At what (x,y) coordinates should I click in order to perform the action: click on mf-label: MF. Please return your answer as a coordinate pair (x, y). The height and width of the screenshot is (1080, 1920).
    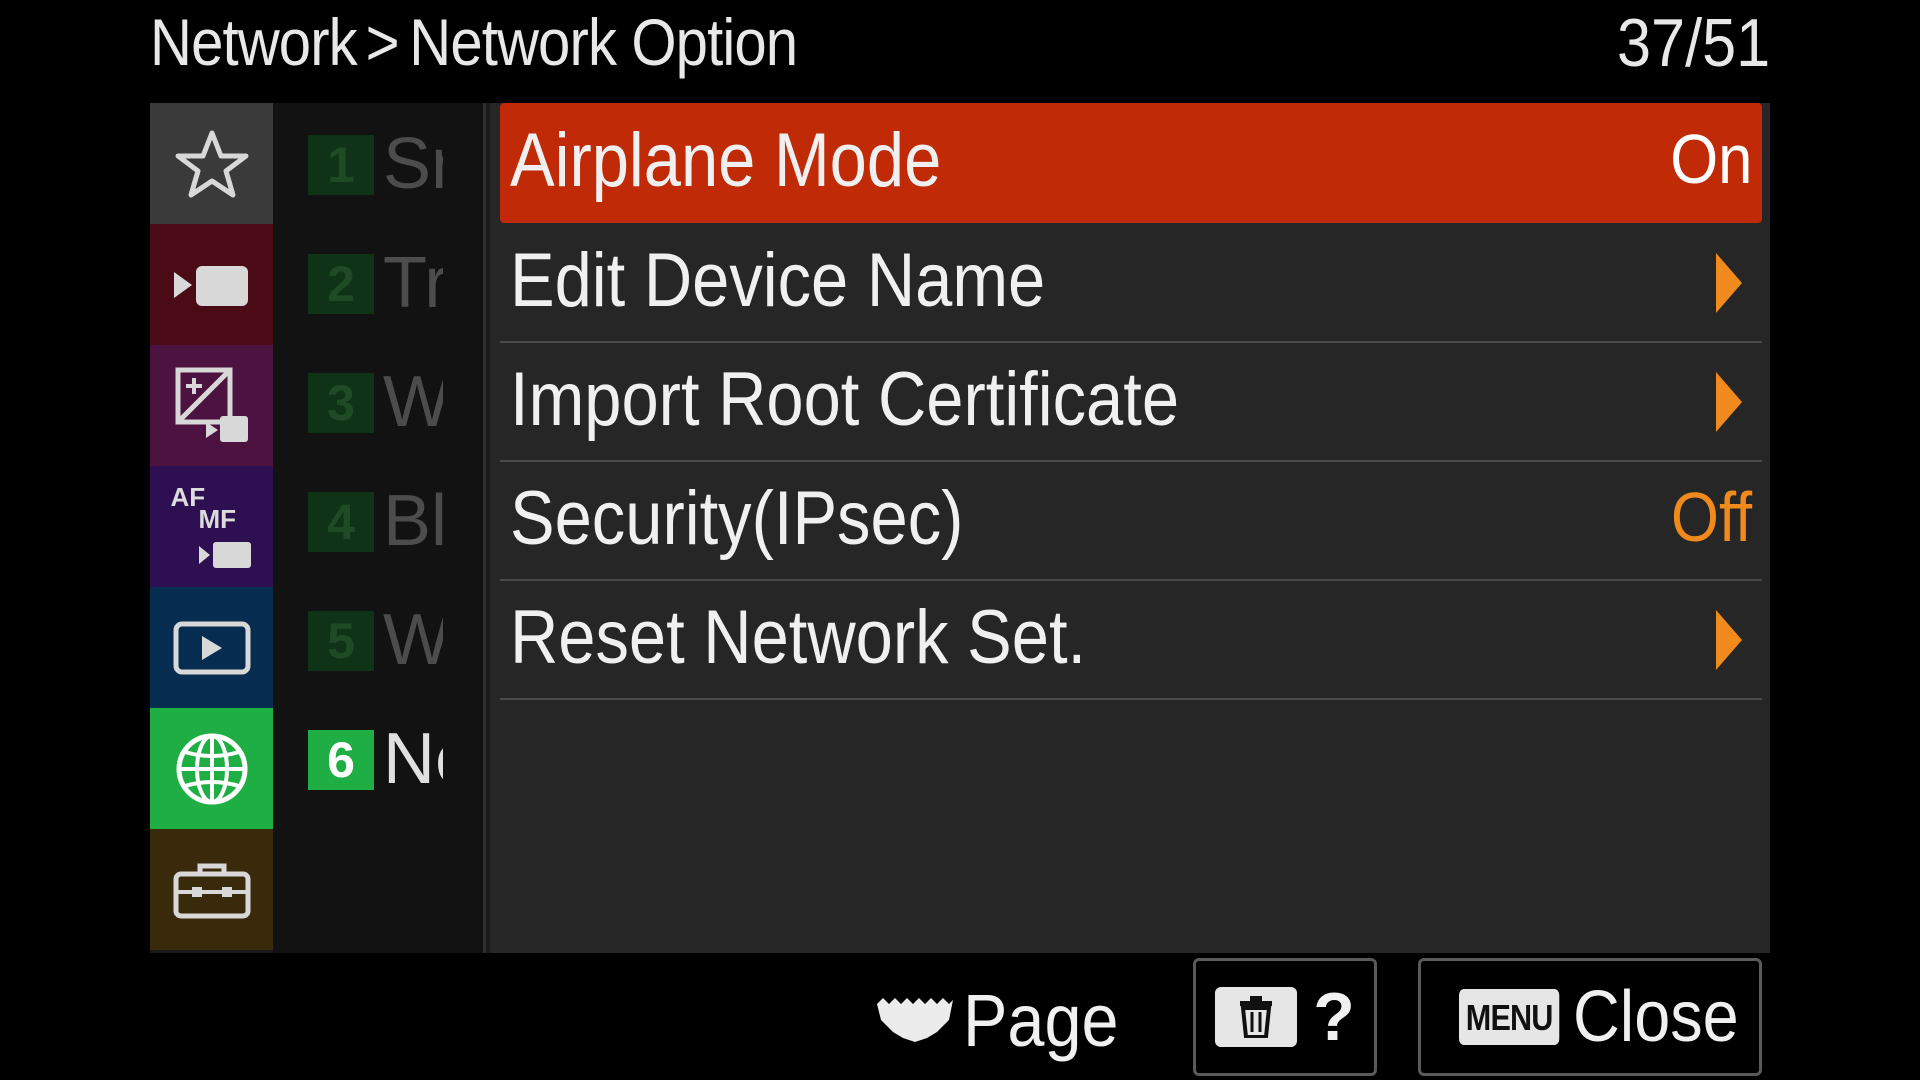
    Looking at the image, I should click on (217, 518).